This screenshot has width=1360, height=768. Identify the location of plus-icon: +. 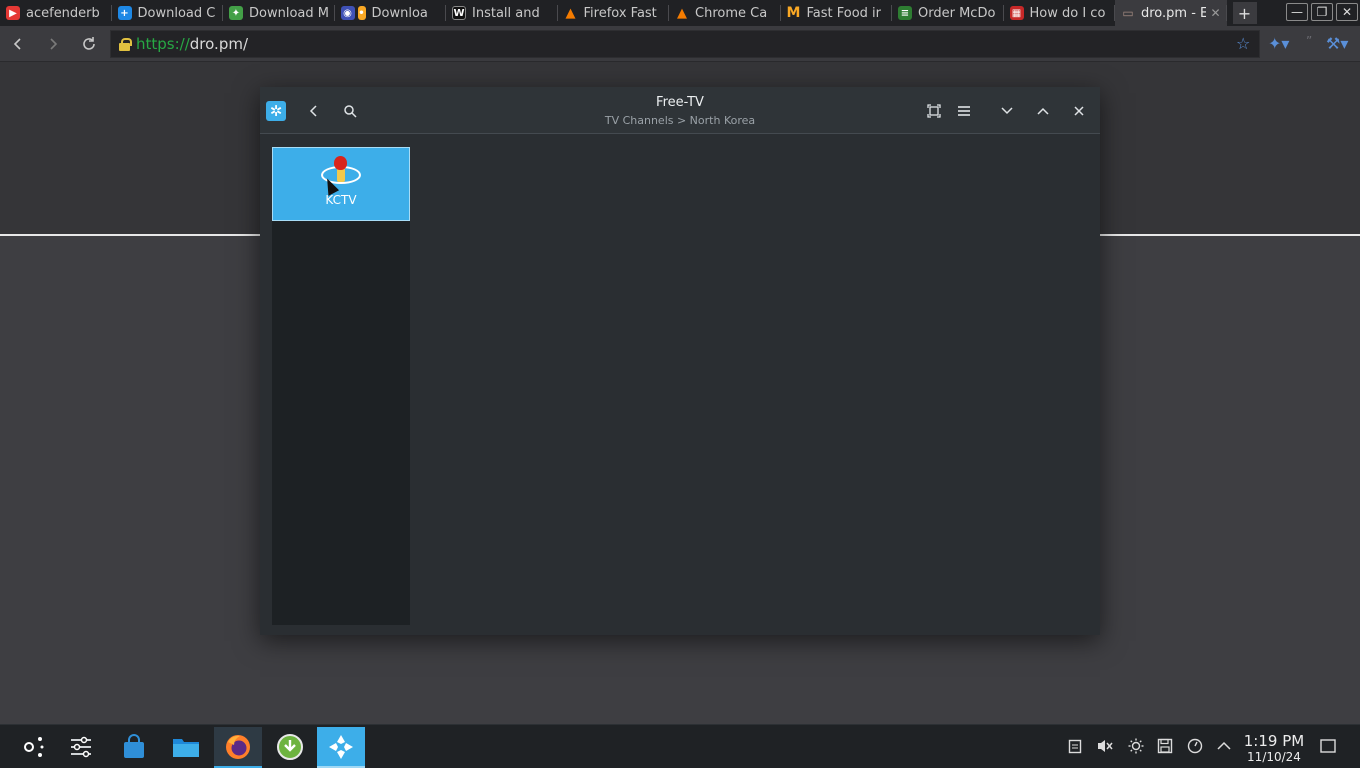
(124, 13).